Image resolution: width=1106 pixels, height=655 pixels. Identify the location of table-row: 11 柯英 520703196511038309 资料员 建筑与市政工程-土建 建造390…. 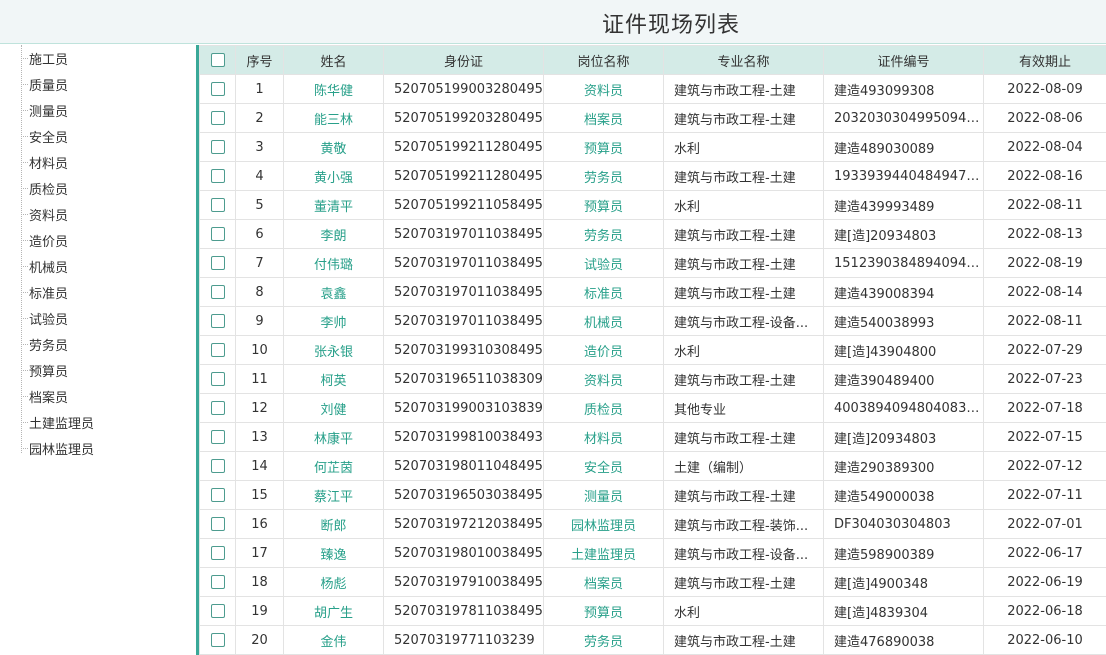
(652, 379).